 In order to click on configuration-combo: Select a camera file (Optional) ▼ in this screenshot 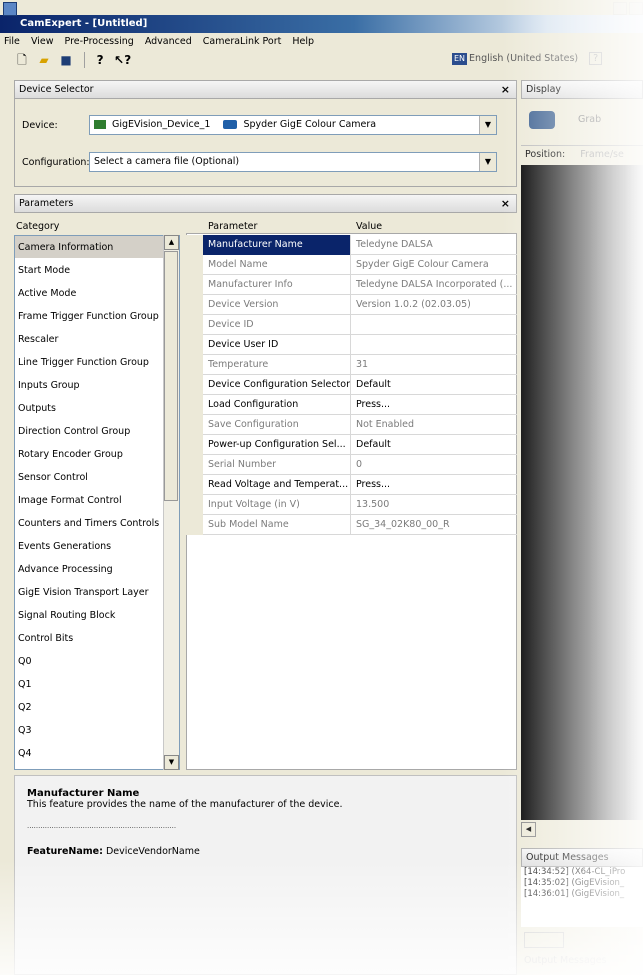, I will do `click(293, 162)`.